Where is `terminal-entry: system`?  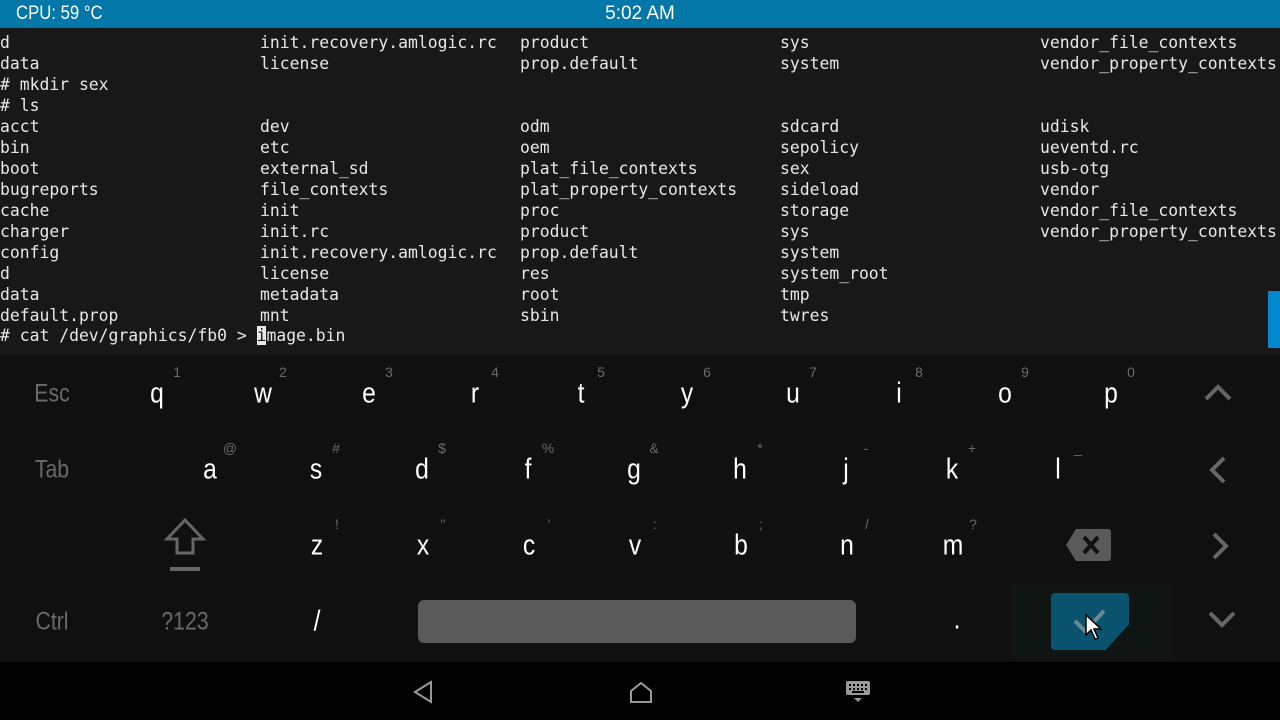 terminal-entry: system is located at coordinates (810, 252).